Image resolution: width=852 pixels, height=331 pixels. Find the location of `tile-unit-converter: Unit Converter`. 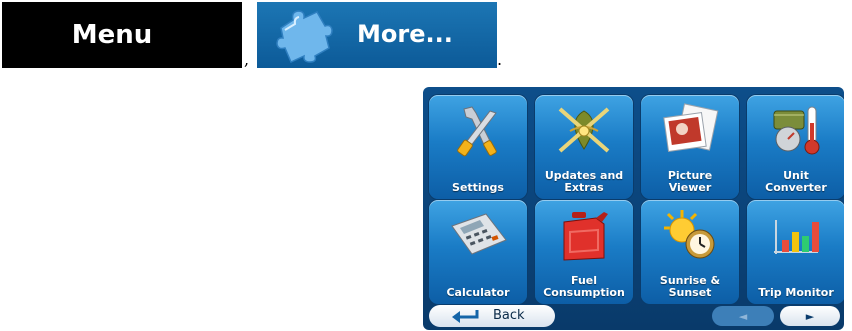

tile-unit-converter: Unit Converter is located at coordinates (795, 147).